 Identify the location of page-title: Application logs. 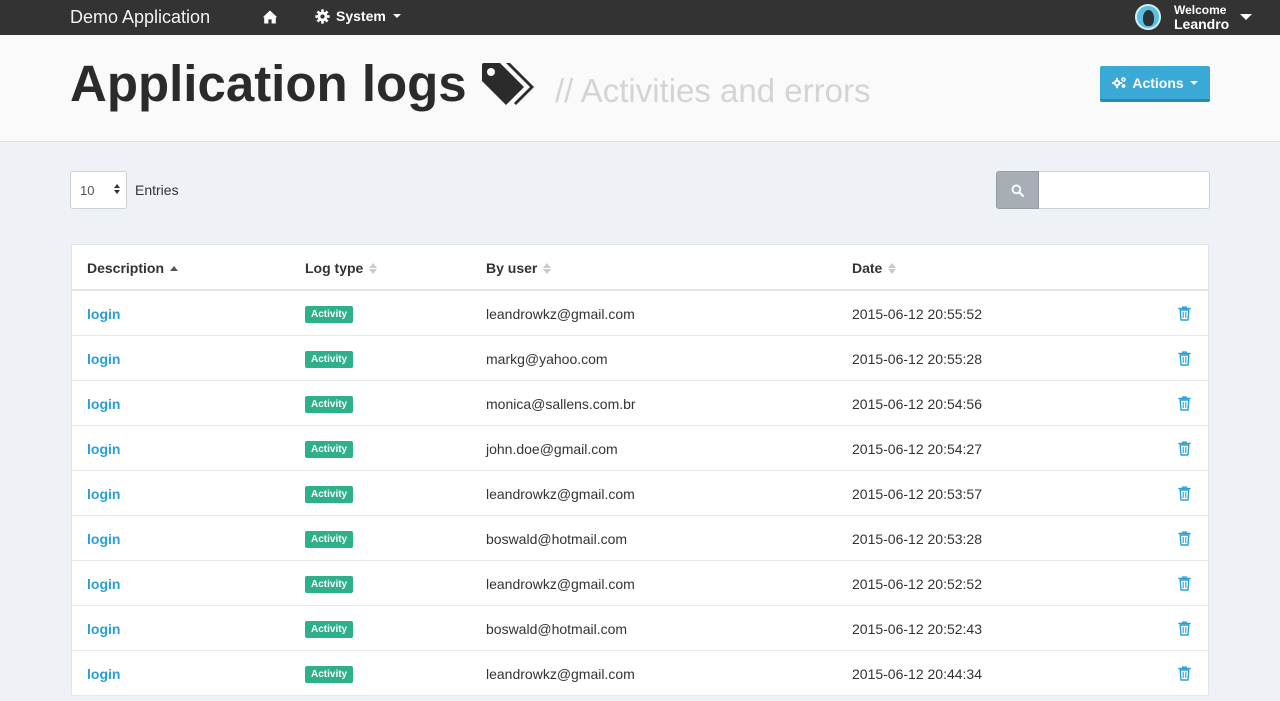
(268, 83).